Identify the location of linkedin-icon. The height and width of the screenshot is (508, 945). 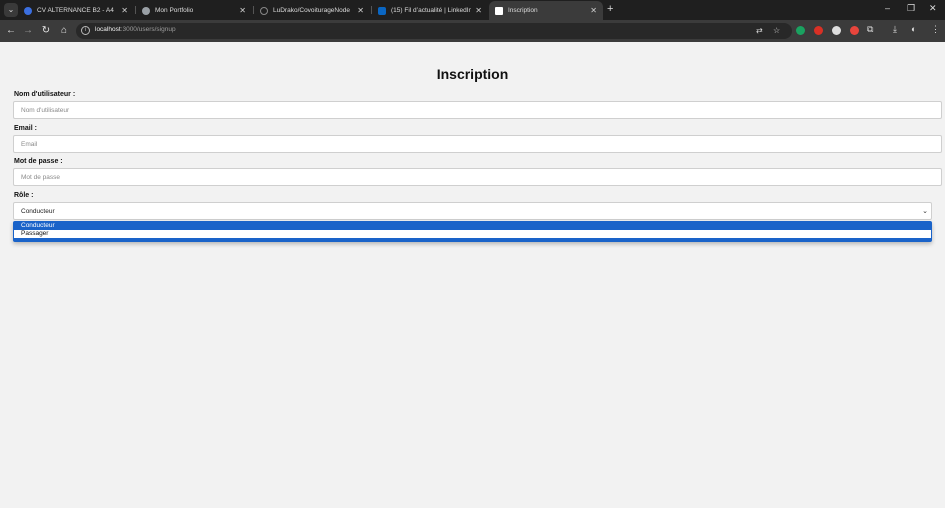
(382, 10).